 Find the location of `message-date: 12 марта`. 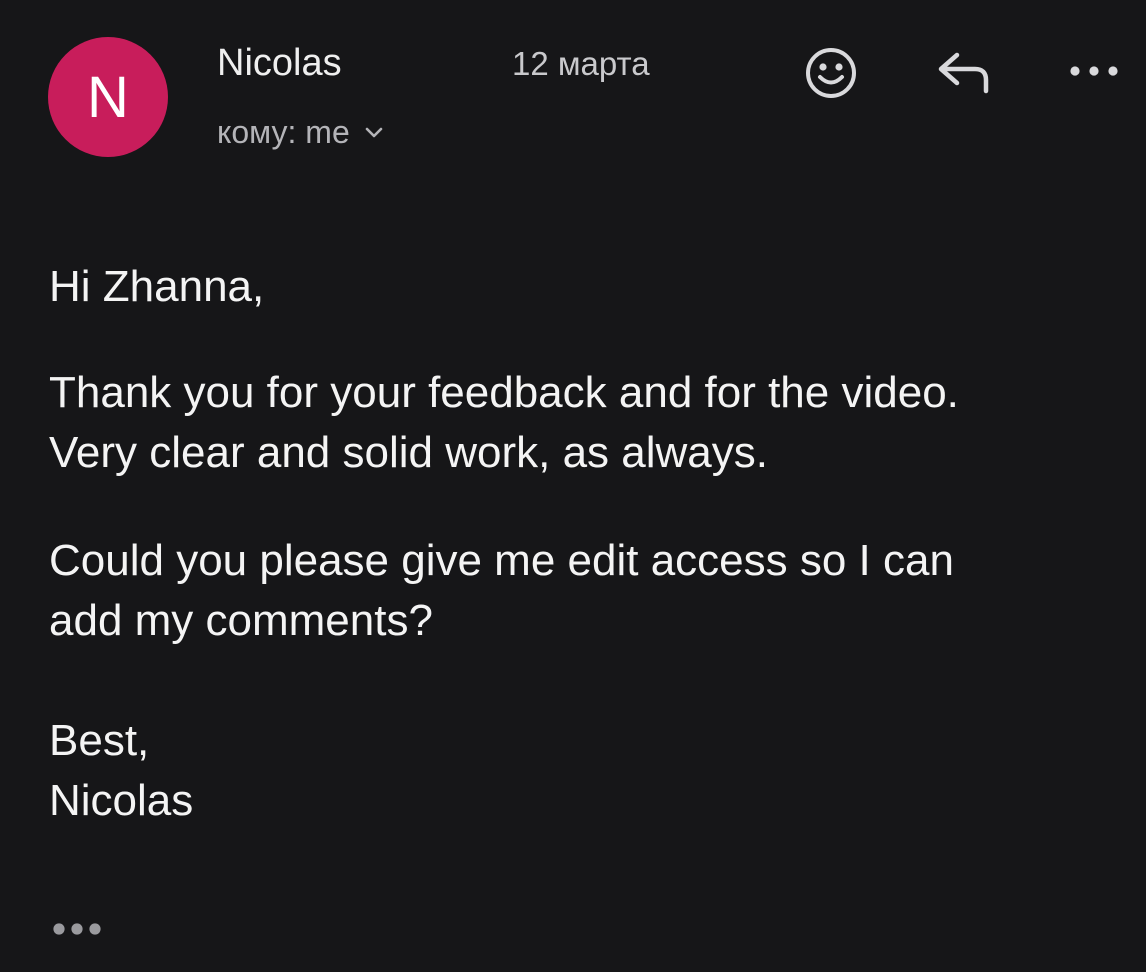

message-date: 12 марта is located at coordinates (581, 63).